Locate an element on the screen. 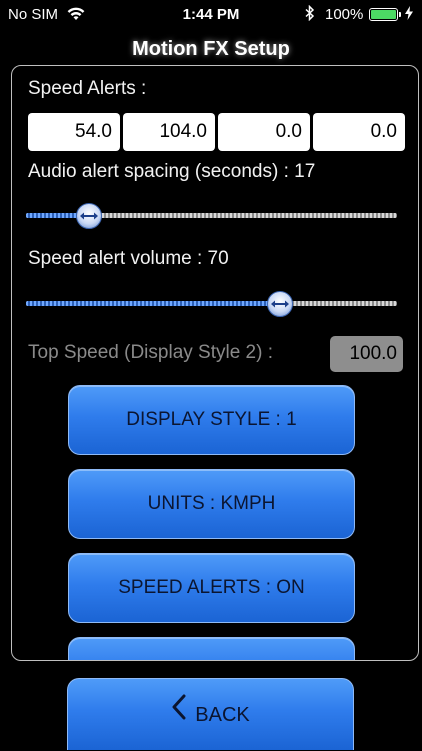 The image size is (422, 751). charging-bolt-icon is located at coordinates (409, 14).